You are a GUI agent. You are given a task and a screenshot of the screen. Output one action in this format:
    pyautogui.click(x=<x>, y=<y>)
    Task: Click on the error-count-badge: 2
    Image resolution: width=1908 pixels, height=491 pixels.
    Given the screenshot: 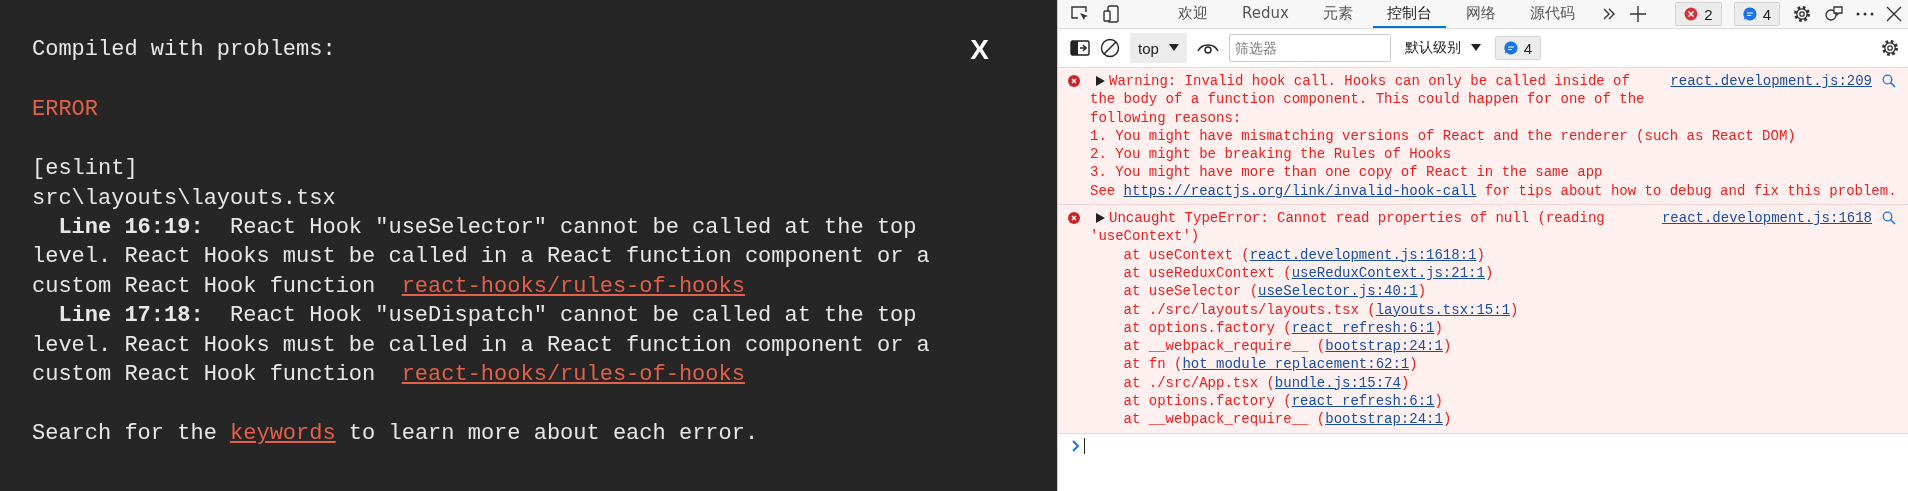 What is the action you would take?
    pyautogui.click(x=1698, y=14)
    